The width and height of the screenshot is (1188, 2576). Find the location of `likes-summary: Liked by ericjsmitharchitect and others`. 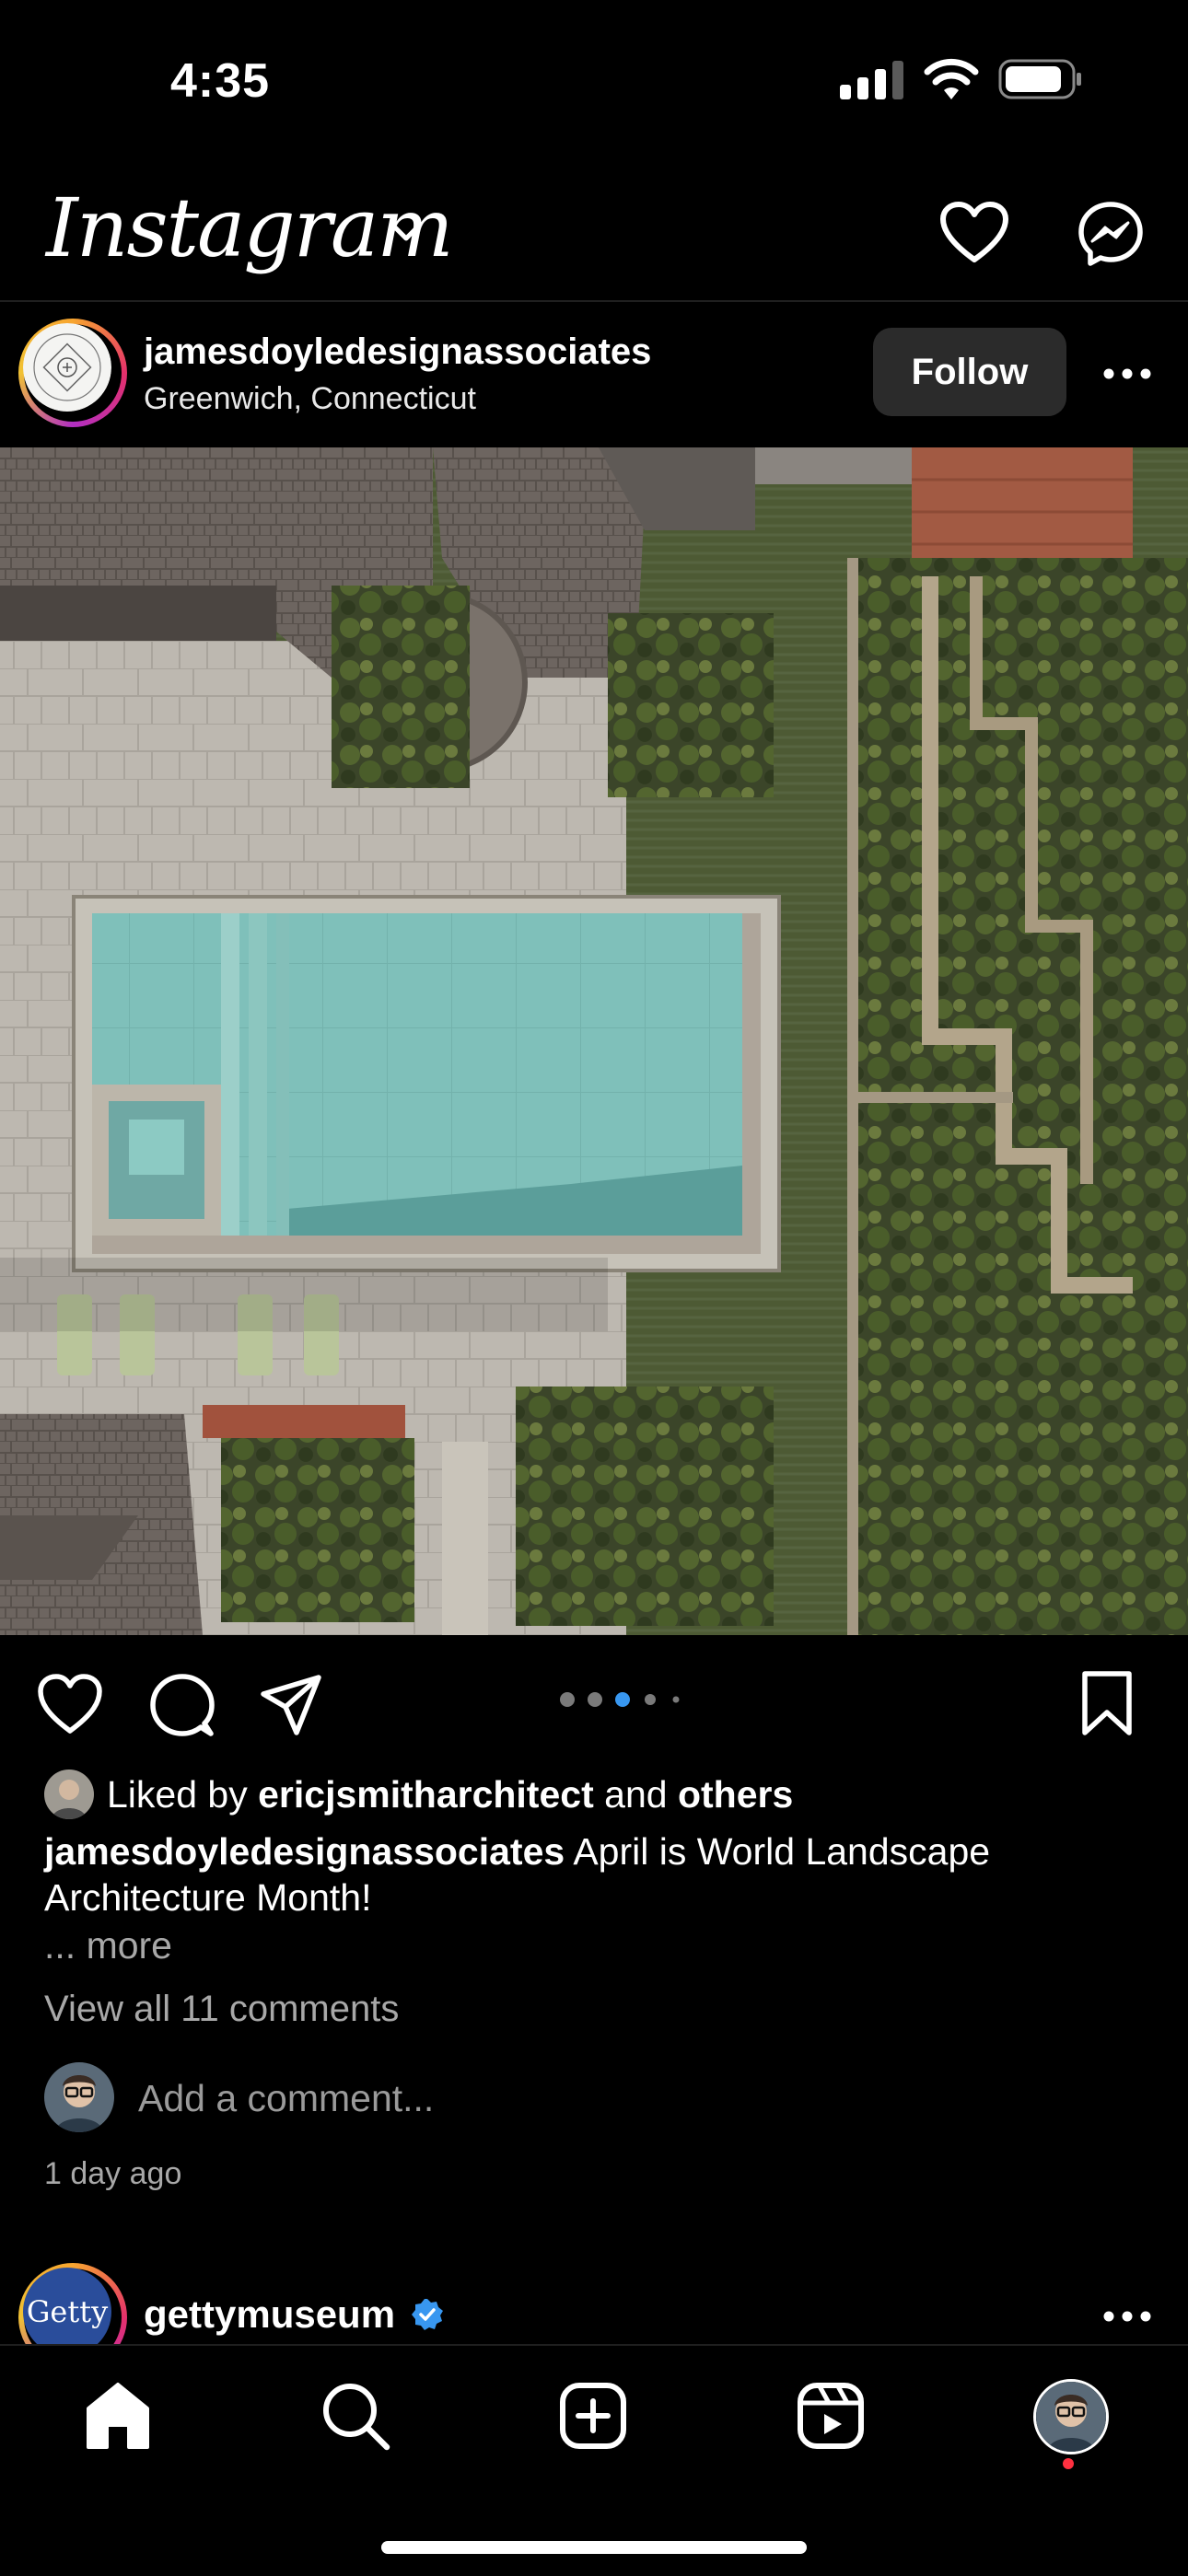

likes-summary: Liked by ericjsmitharchitect and others is located at coordinates (450, 1794).